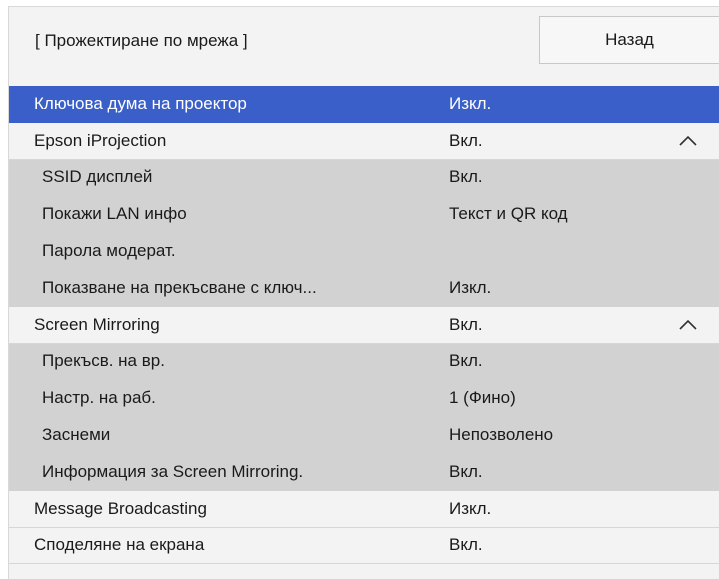 This screenshot has width=719, height=579. Describe the element at coordinates (97, 177) in the screenshot. I see `menu-item-label: SSID дисплей` at that location.